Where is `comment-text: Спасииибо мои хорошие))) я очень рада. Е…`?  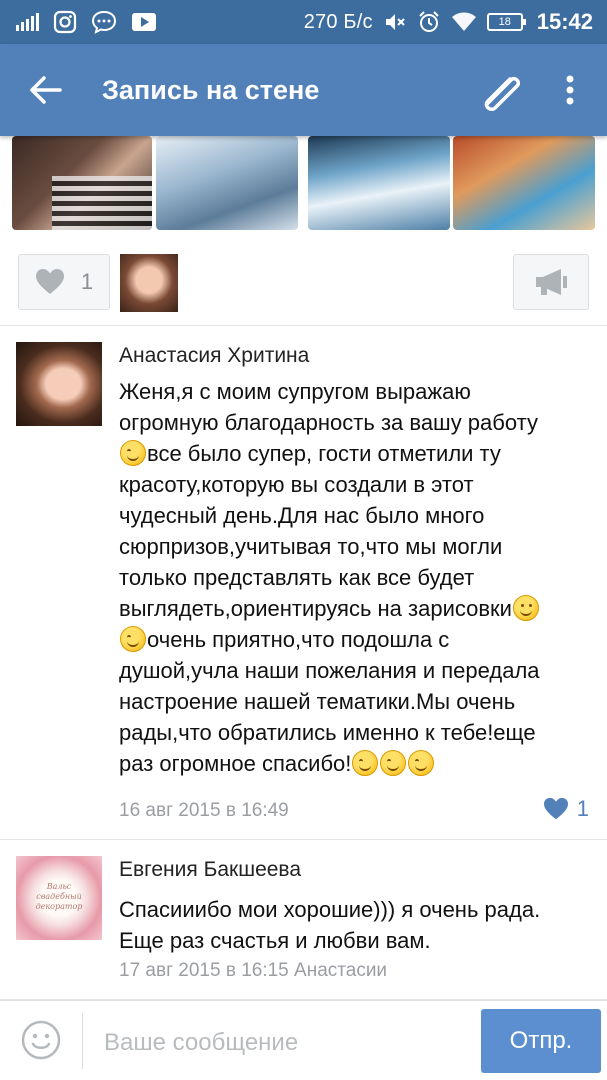
comment-text: Спасииибо мои хорошие))) я очень рада. Е… is located at coordinates (330, 925).